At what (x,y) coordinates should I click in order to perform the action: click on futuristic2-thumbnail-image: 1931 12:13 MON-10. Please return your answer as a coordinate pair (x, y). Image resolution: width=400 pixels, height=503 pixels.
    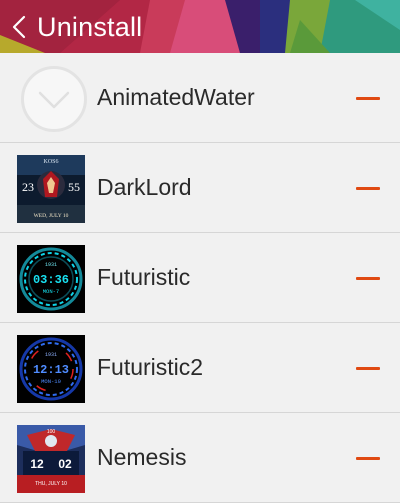
    Looking at the image, I should click on (51, 369).